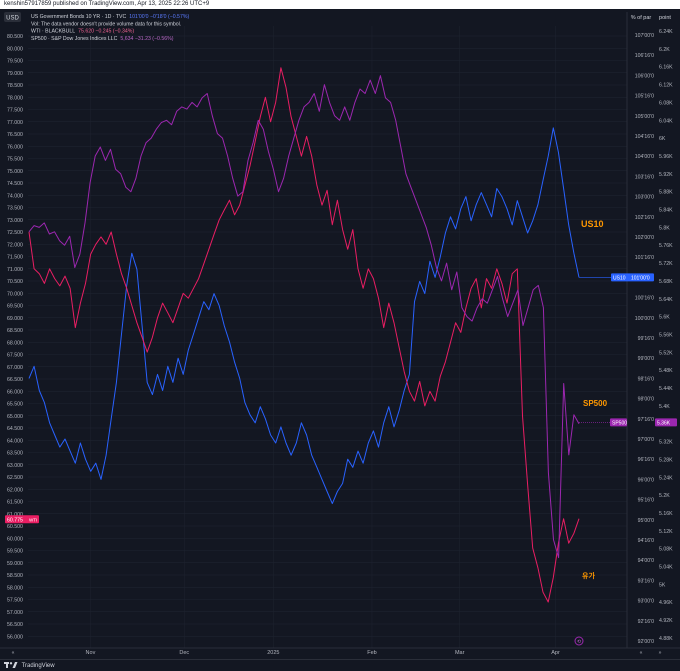  Describe the element at coordinates (15, 454) in the screenshot. I see `left-axis-tick: 63.500` at that location.